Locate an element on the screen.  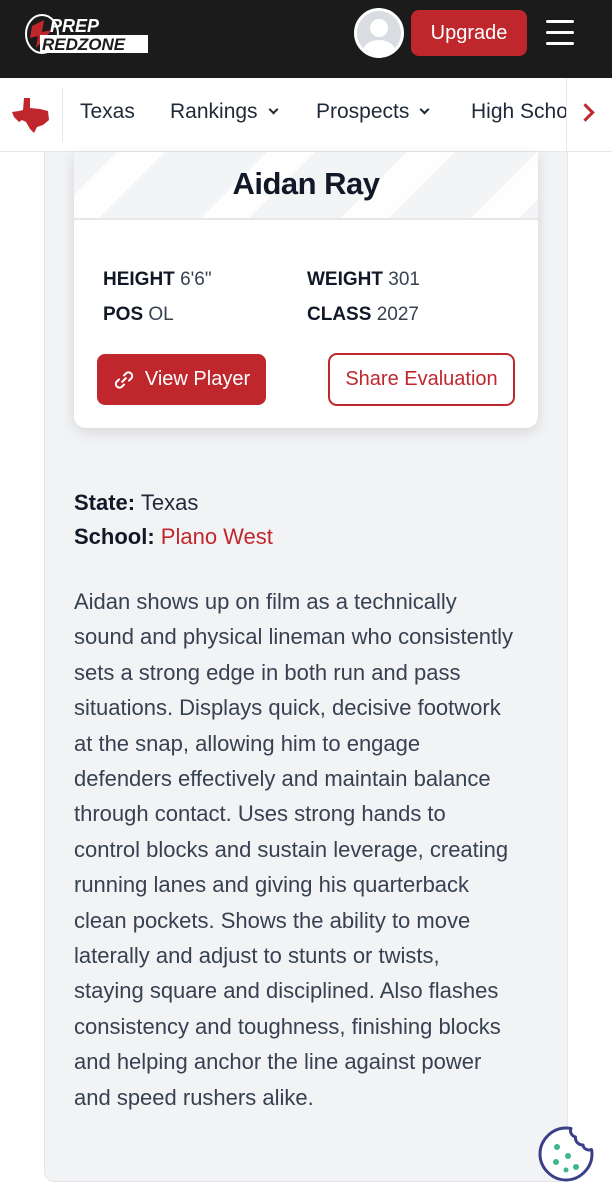
nav-item-texas: Texas is located at coordinates (107, 112).